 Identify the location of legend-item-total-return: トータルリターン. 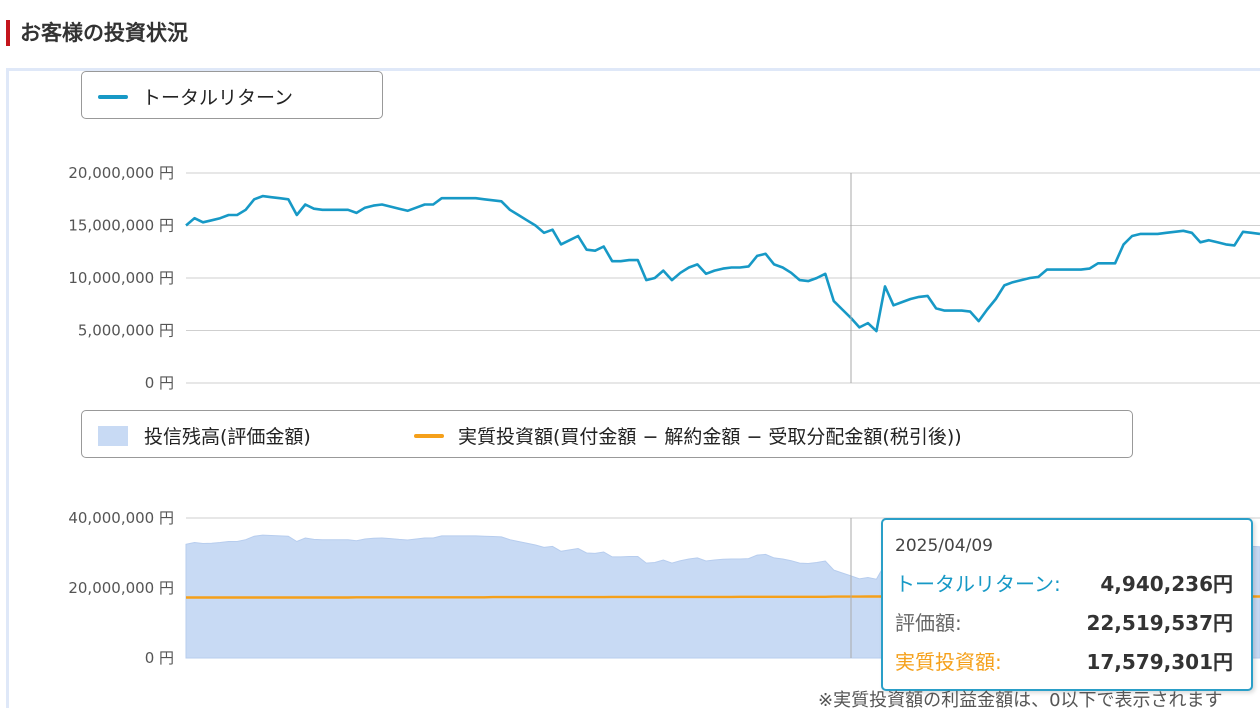
(195, 96).